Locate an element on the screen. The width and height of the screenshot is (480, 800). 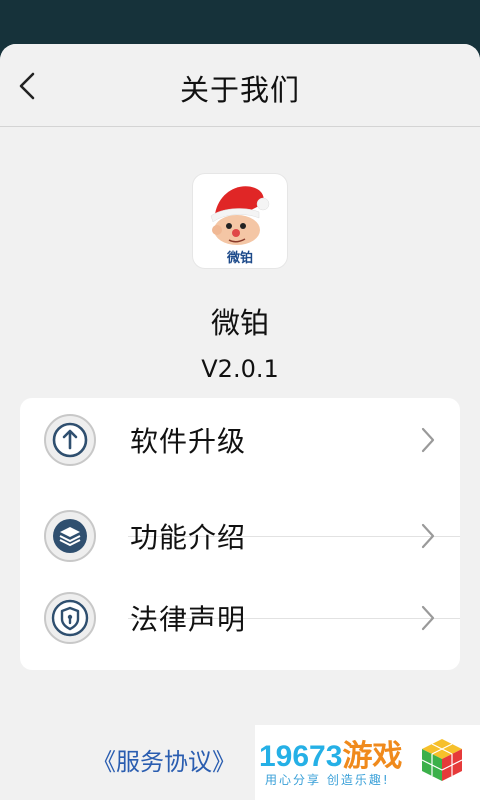
menu-item-features: 功能介绍 is located at coordinates (240, 535).